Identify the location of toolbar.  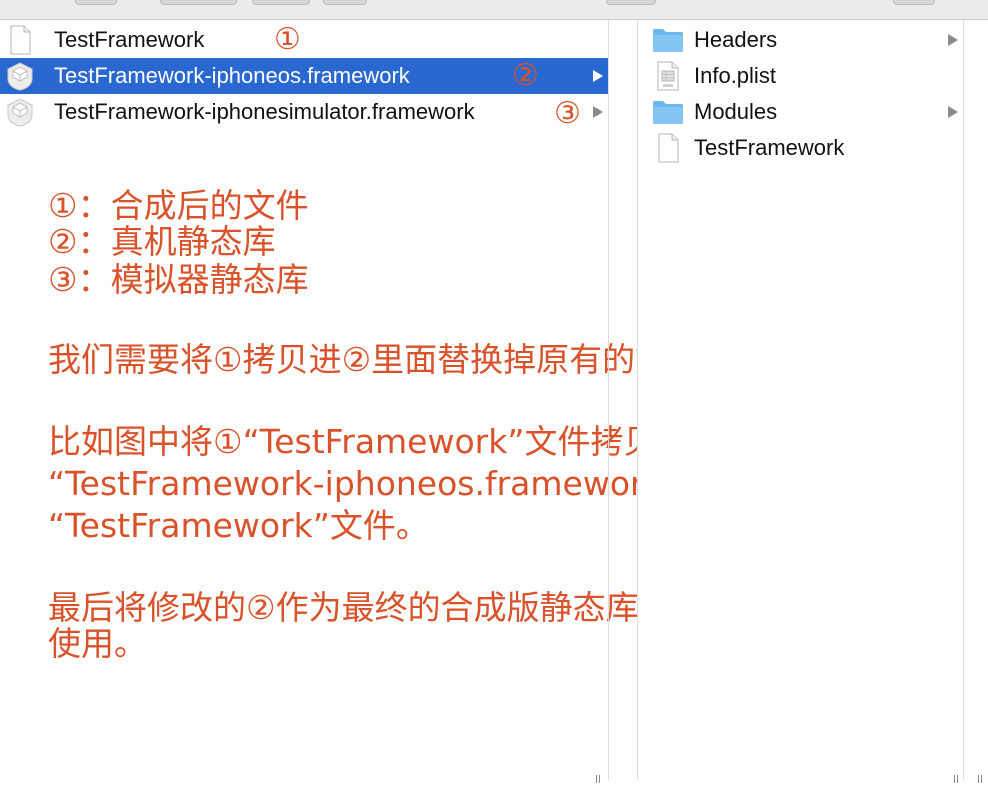
(494, 10).